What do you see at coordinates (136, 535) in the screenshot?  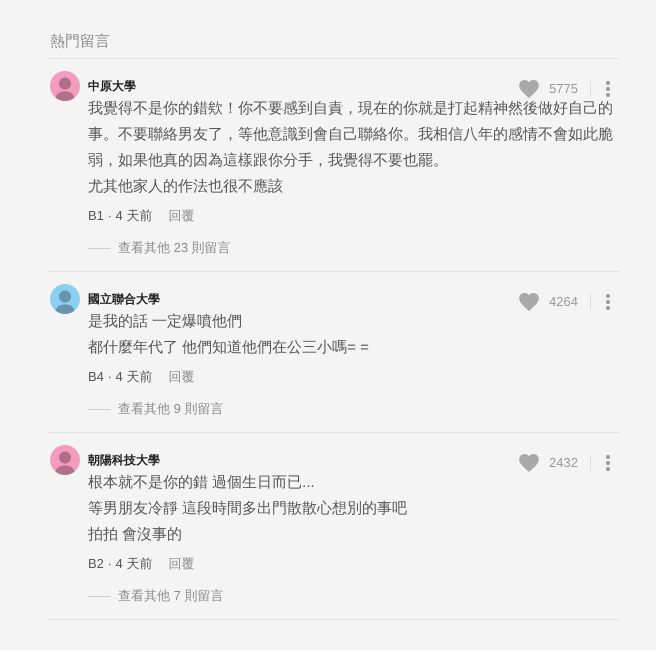 I see `comment-text: 拍拍 會沒事的` at bounding box center [136, 535].